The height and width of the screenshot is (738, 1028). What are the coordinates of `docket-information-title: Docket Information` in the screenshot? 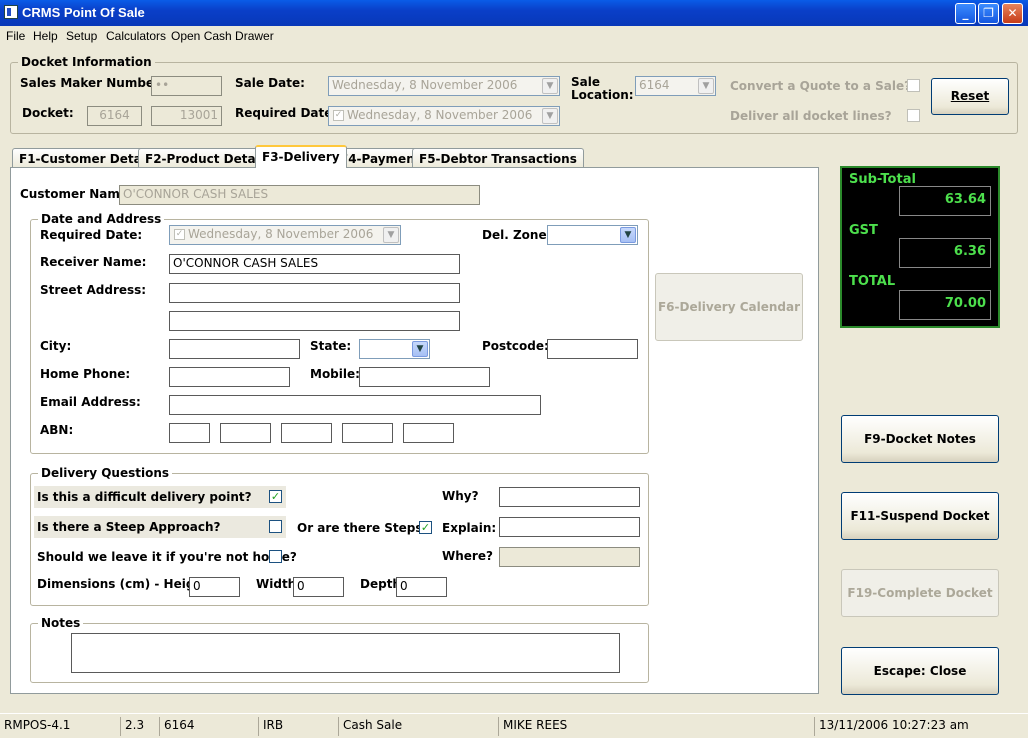 It's located at (86, 62).